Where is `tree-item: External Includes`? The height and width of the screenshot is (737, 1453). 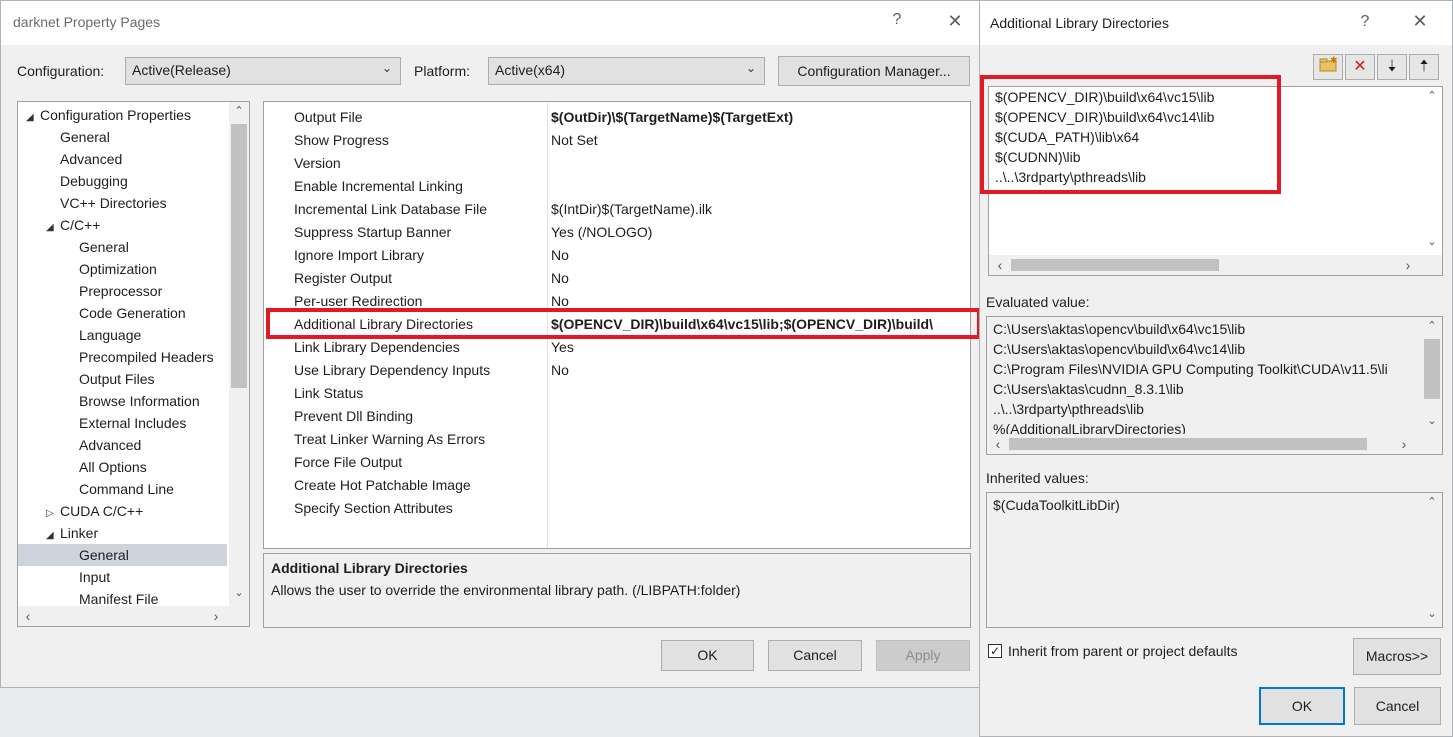 tree-item: External Includes is located at coordinates (122, 423).